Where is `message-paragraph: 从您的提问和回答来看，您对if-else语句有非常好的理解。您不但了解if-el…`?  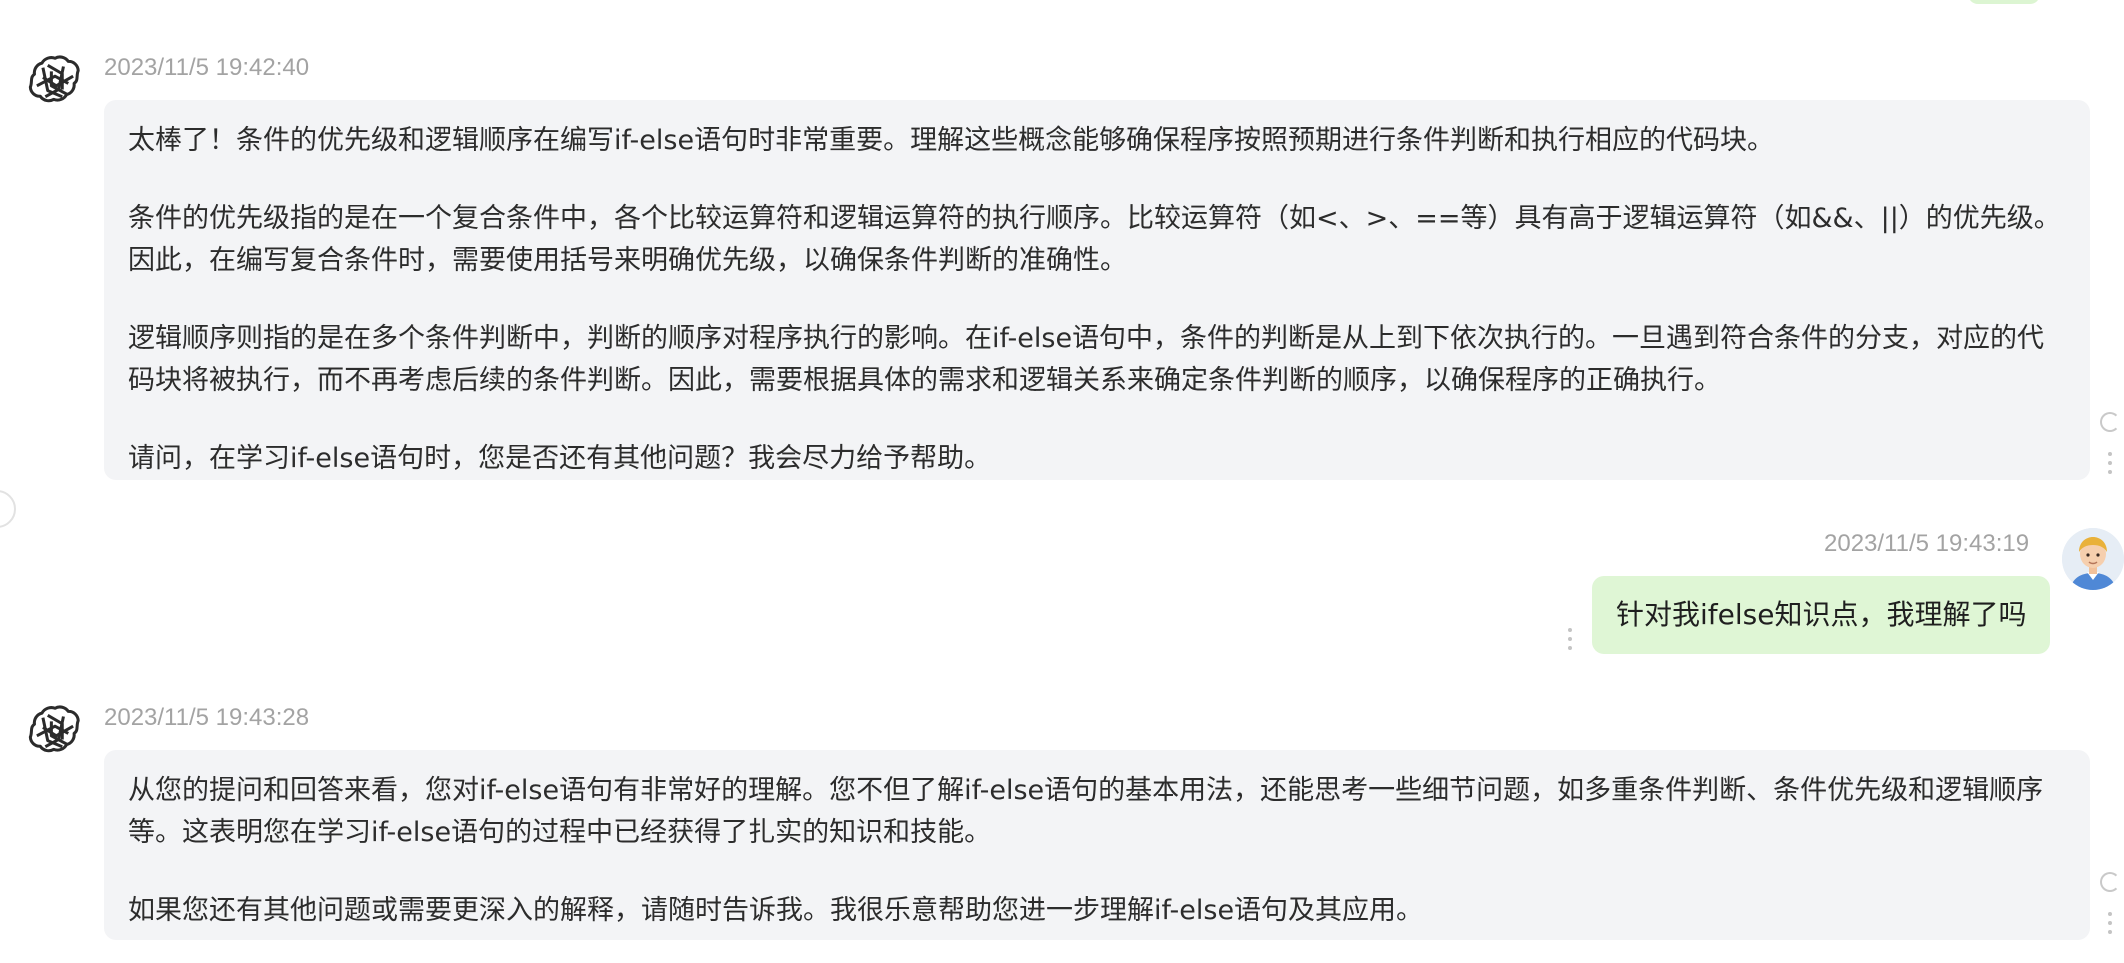
message-paragraph: 从您的提问和回答来看，您对if-else语句有非常好的理解。您不但了解if-el… is located at coordinates (1086, 811).